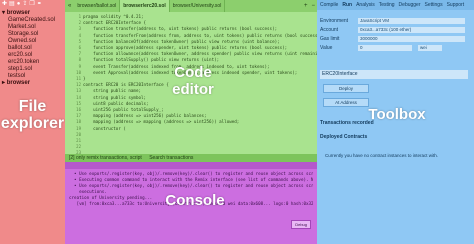  Describe the element at coordinates (430, 47) in the screenshot. I see `value-unit-select: wei` at that location.